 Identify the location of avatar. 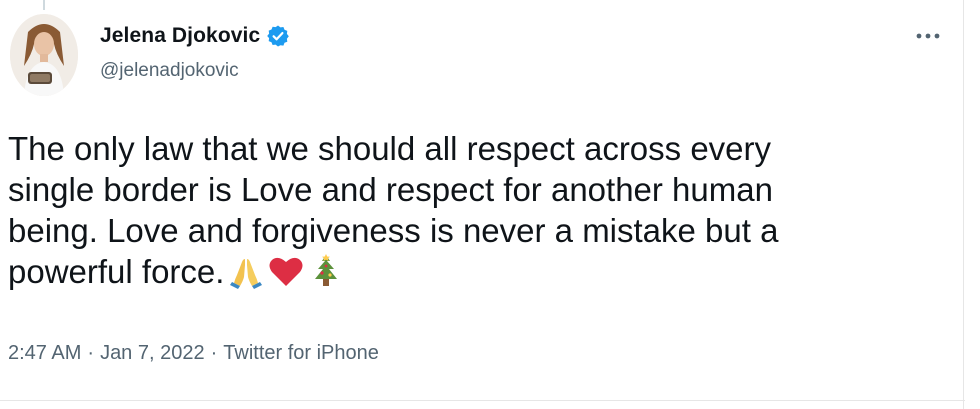
(44, 55).